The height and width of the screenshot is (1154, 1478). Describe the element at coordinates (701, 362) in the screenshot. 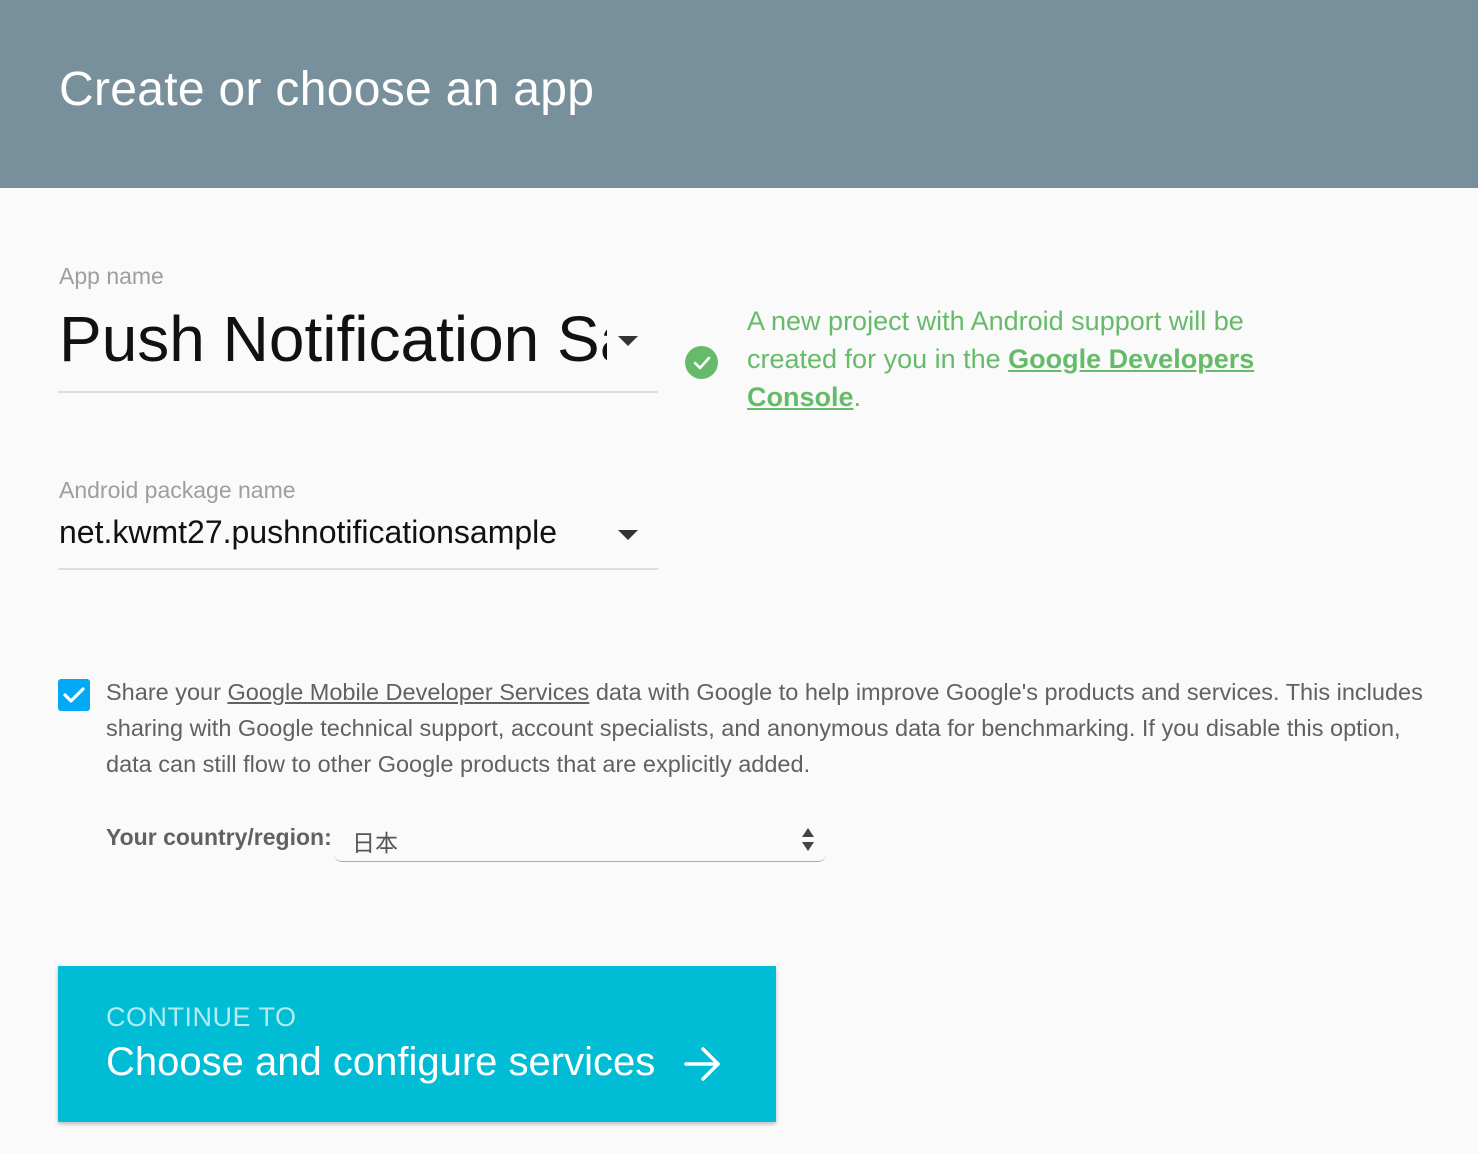

I see `check-circle-icon` at that location.